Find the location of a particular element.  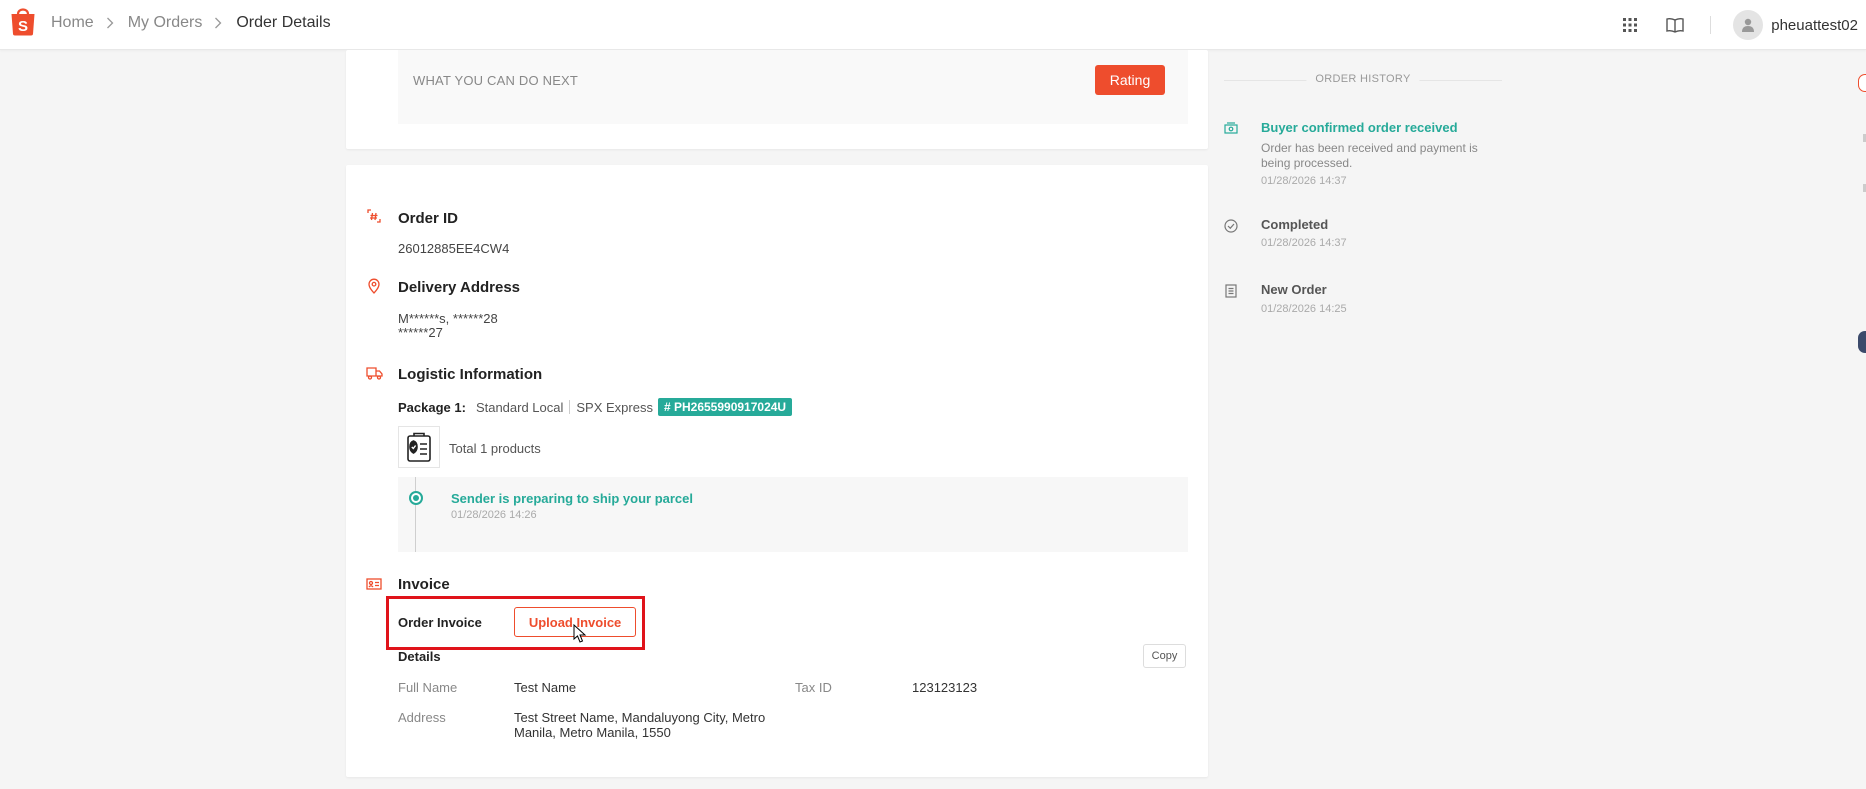

order-id-title: Order ID is located at coordinates (428, 218).